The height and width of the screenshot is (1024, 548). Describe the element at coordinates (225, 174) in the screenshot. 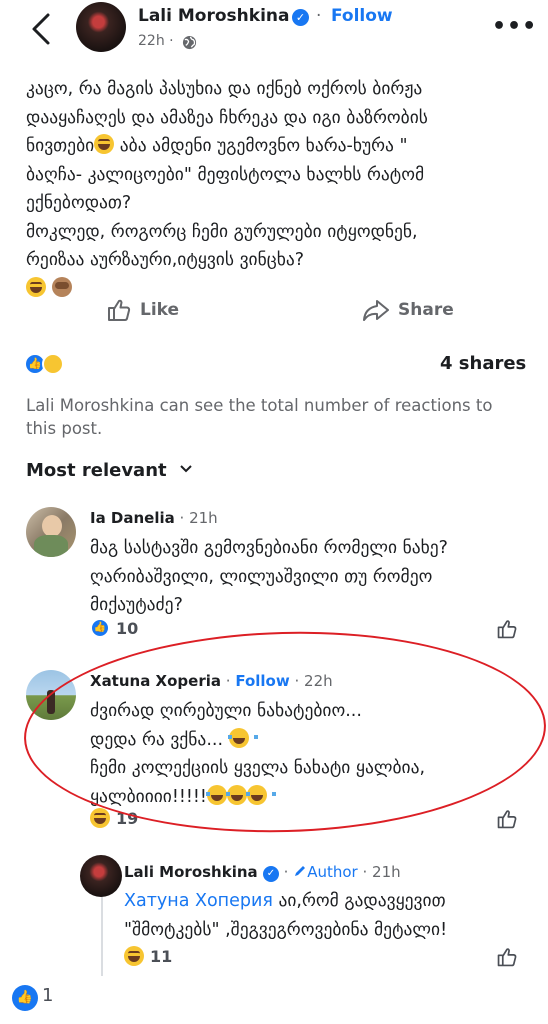

I see `post-line: ბაღჩა- კალიცოები" მეფისტოლა ხალხს რატომ` at that location.